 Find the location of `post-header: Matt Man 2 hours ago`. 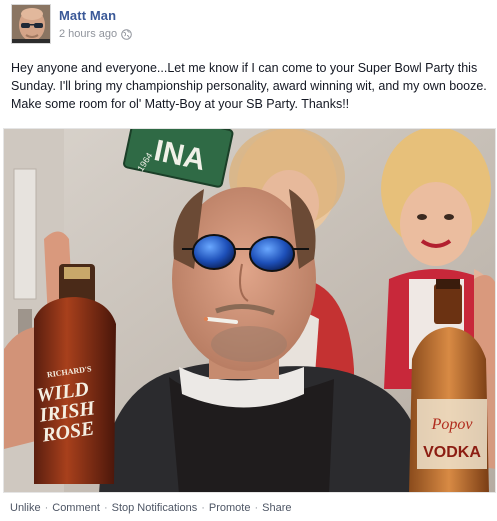

post-header: Matt Man 2 hours ago is located at coordinates (246, 24).